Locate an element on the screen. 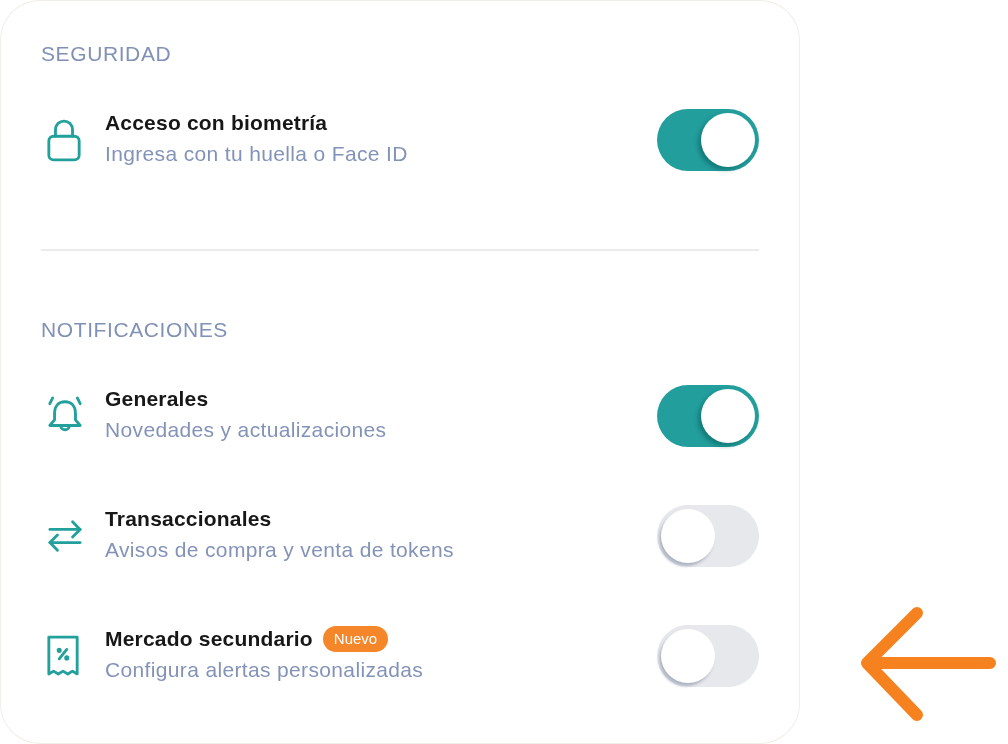  setting-title: Acceso con biometría is located at coordinates (216, 123).